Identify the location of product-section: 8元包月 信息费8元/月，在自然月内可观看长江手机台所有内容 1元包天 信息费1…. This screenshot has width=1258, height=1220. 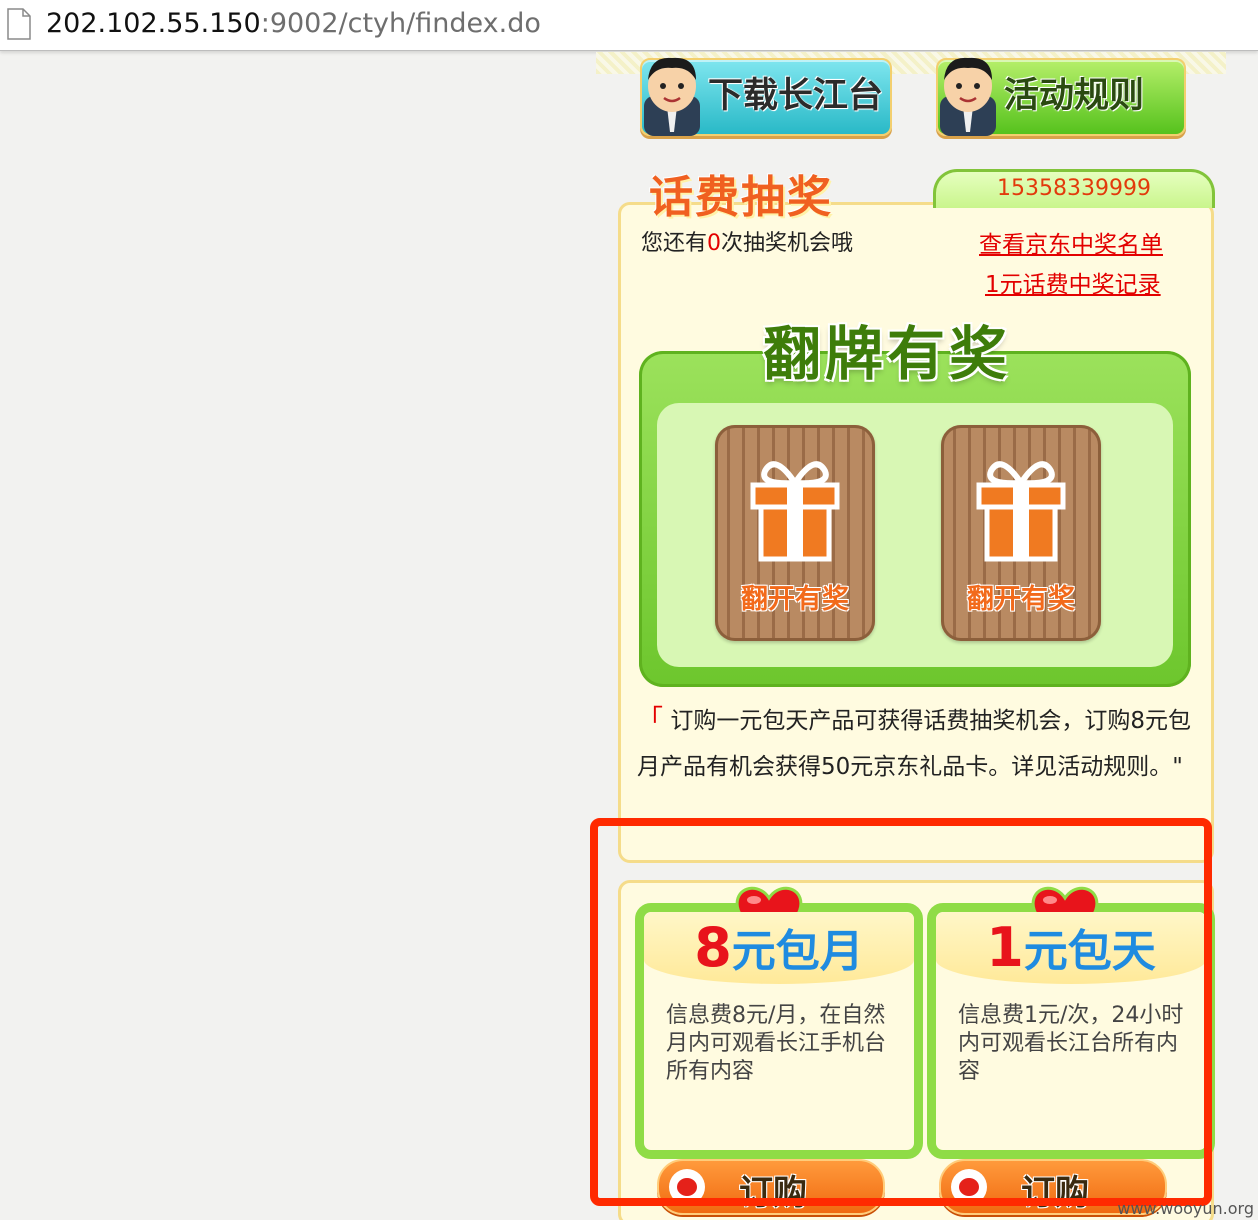
(916, 1050).